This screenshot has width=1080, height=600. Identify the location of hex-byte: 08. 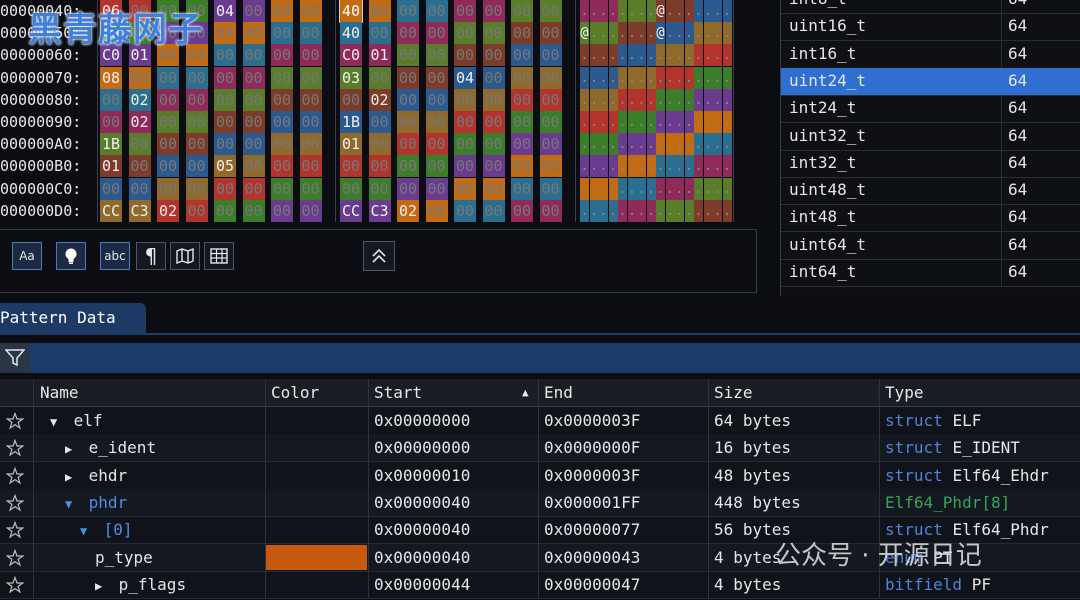
(111, 77).